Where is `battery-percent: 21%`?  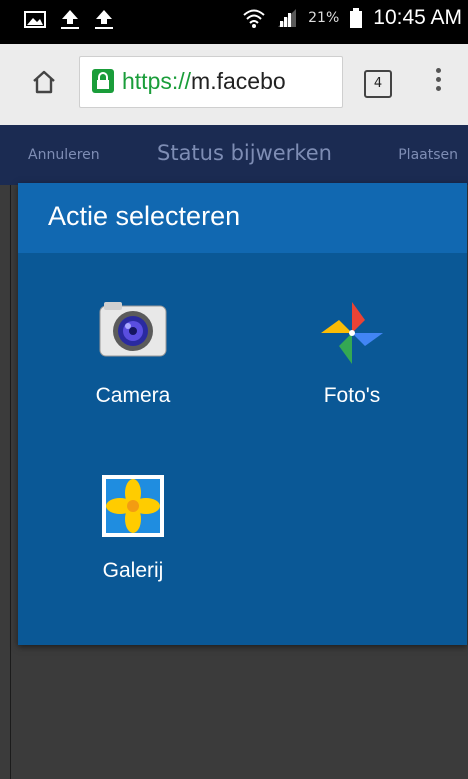
battery-percent: 21% is located at coordinates (324, 18).